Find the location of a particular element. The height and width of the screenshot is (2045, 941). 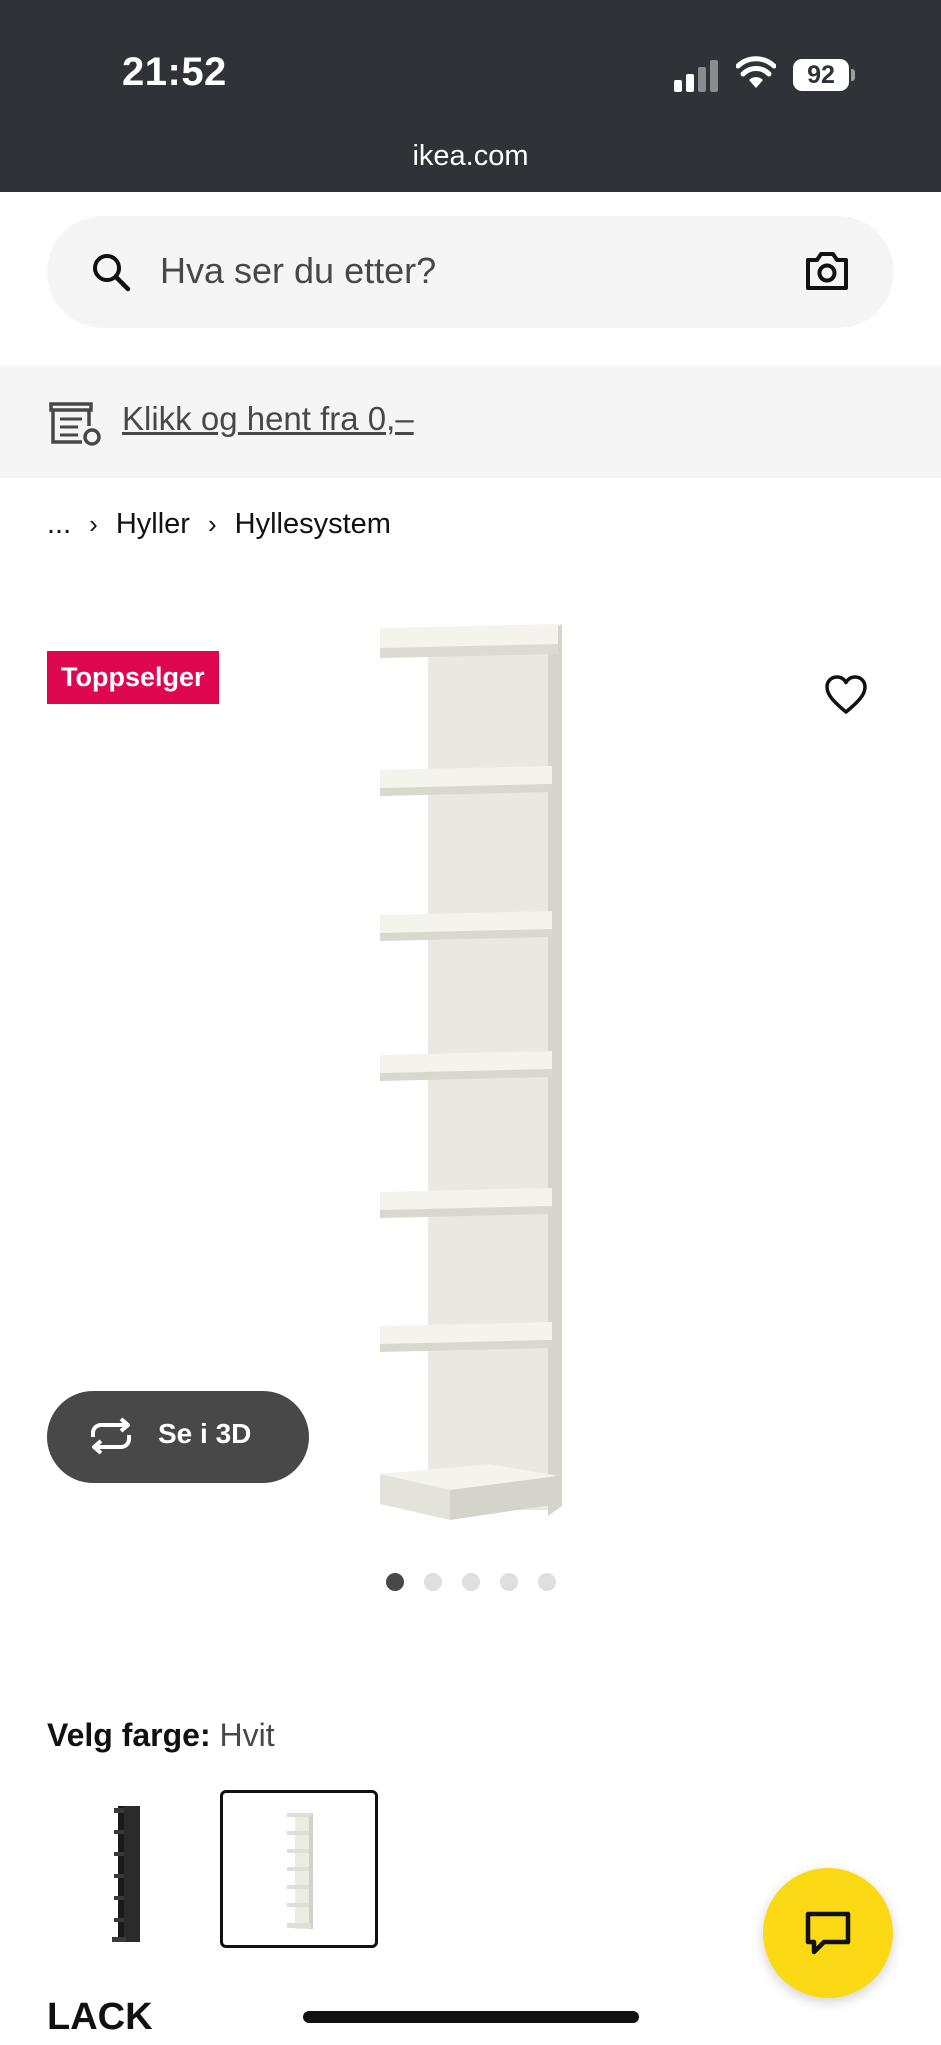

cellular-signal-icon is located at coordinates (696, 76).